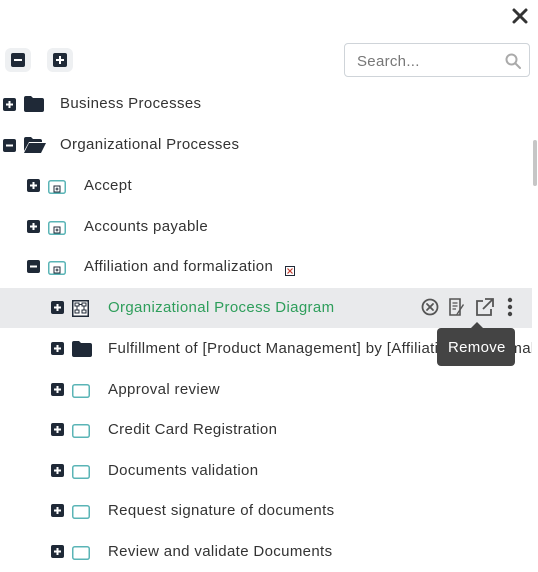  Describe the element at coordinates (266, 104) in the screenshot. I see `tree-node-business-processes: Business Processes` at that location.